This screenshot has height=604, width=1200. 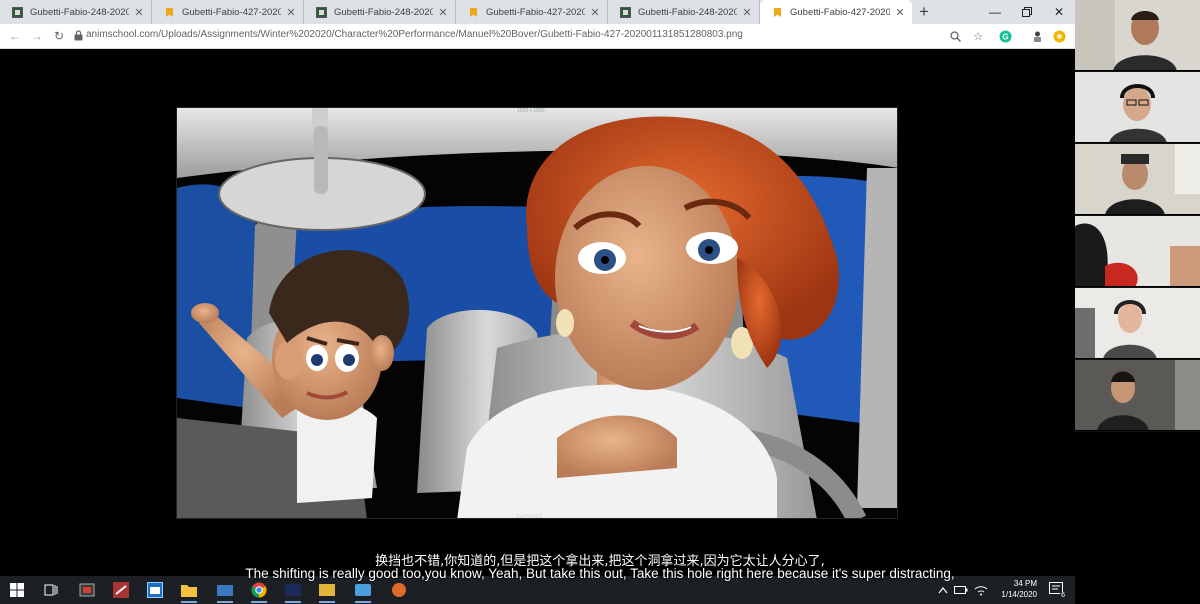 I want to click on window-close-icon: ✕, so click(x=1059, y=12).